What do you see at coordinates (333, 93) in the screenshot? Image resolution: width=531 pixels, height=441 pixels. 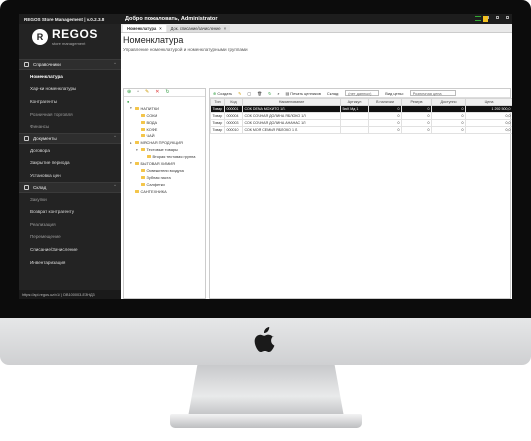 I see `warehouse-label: Склад:` at bounding box center [333, 93].